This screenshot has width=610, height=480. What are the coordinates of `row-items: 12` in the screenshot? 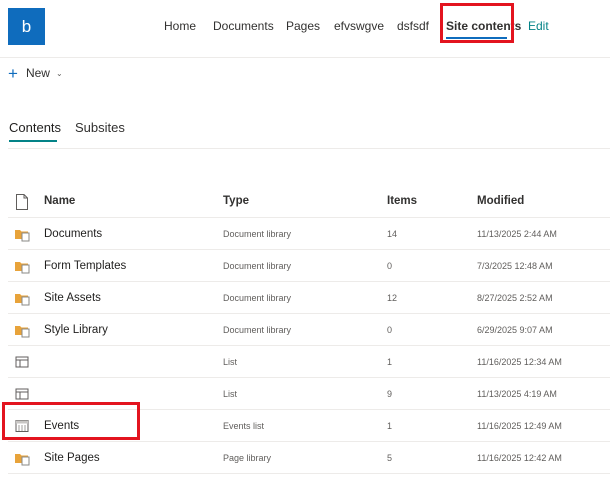 It's located at (392, 298).